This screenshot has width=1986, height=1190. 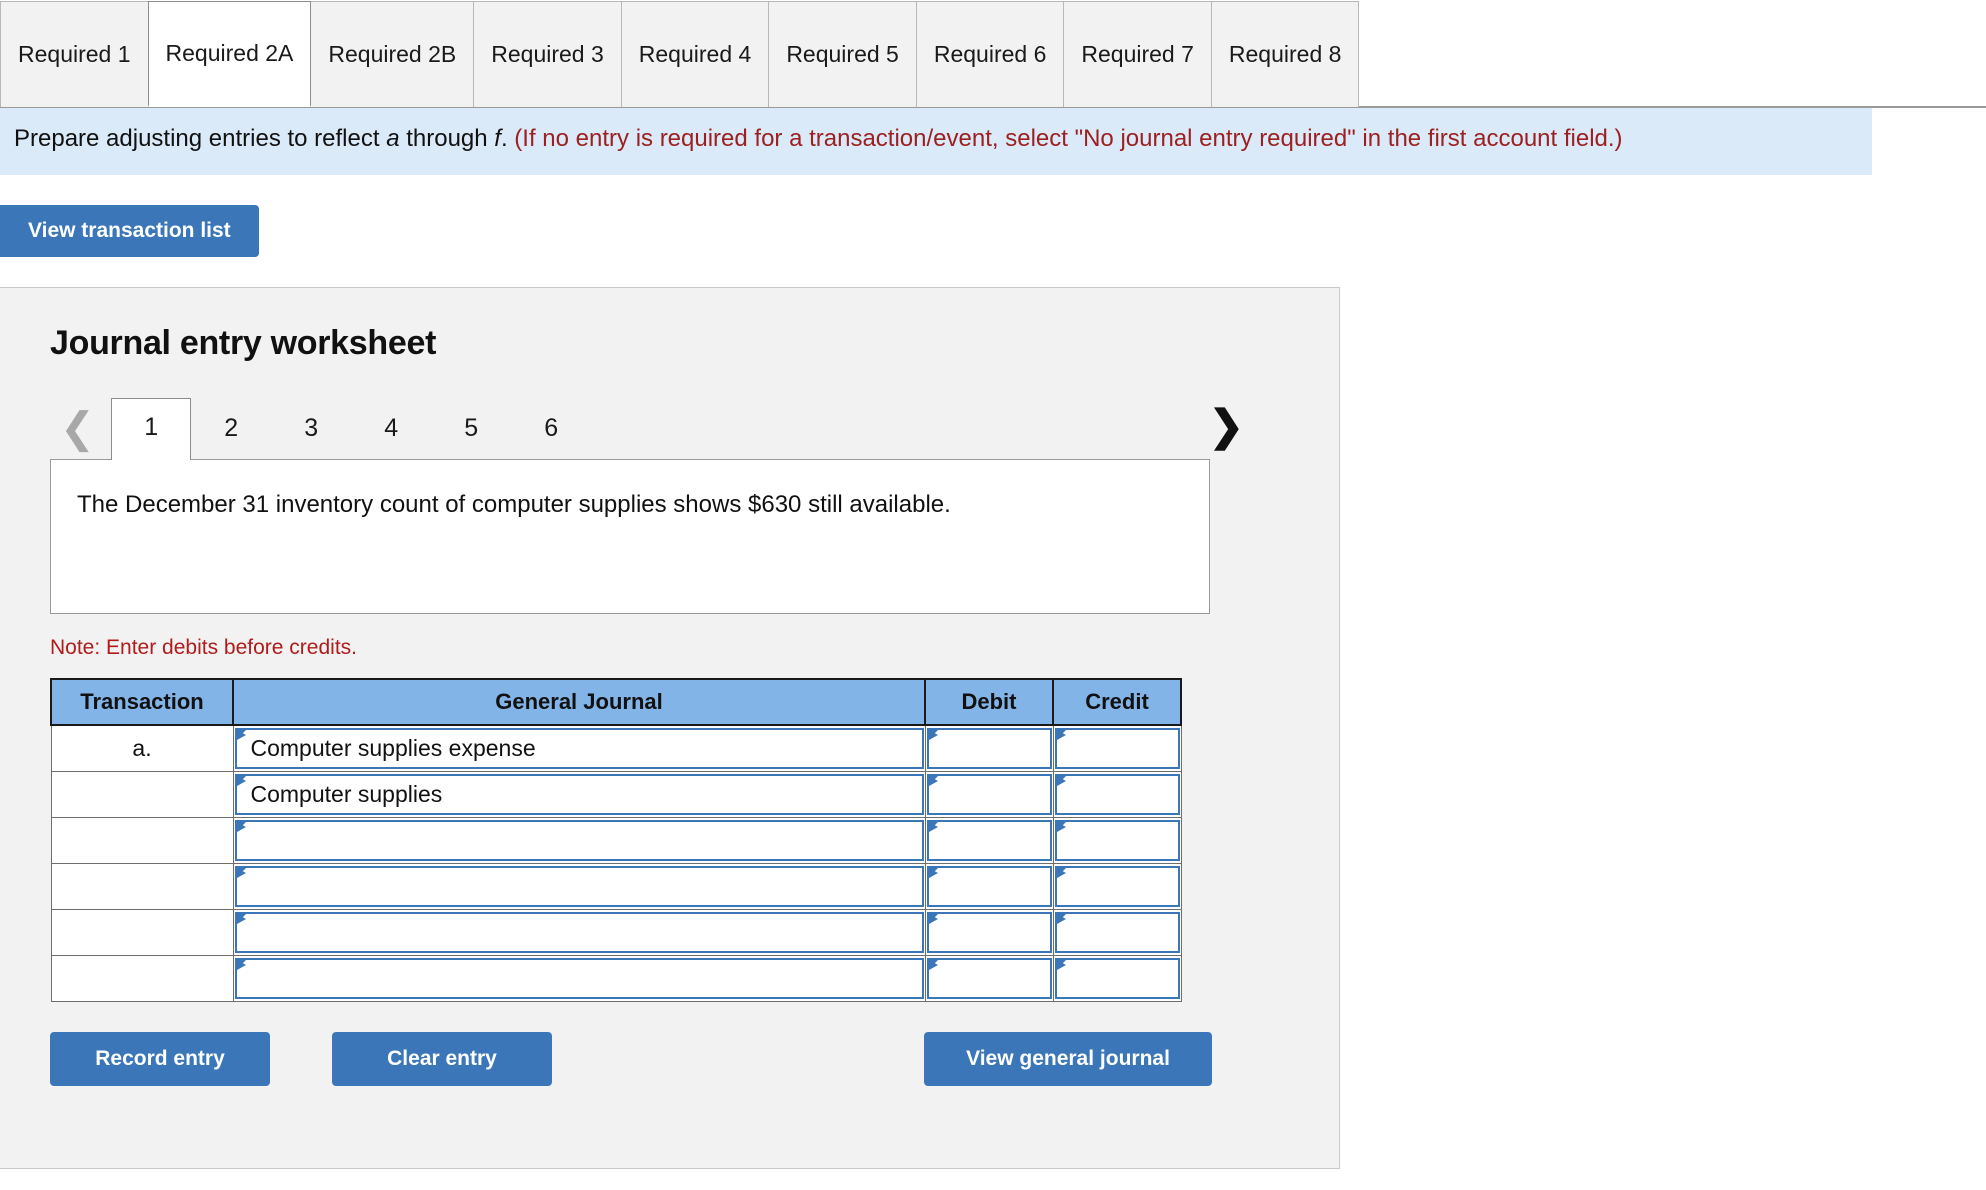 I want to click on account-input-cell: Computer supplies expense, so click(x=579, y=748).